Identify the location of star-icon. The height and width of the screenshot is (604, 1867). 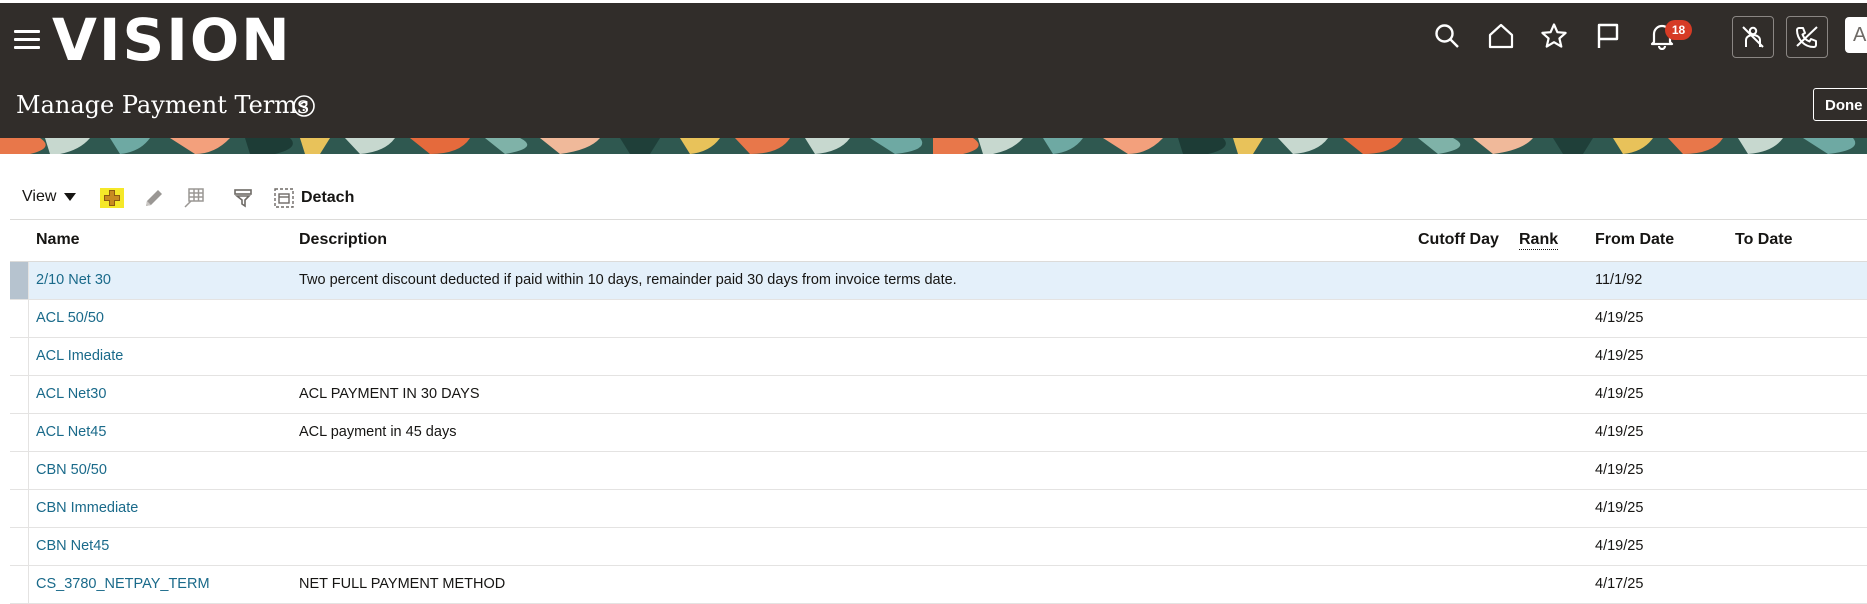
(1554, 36).